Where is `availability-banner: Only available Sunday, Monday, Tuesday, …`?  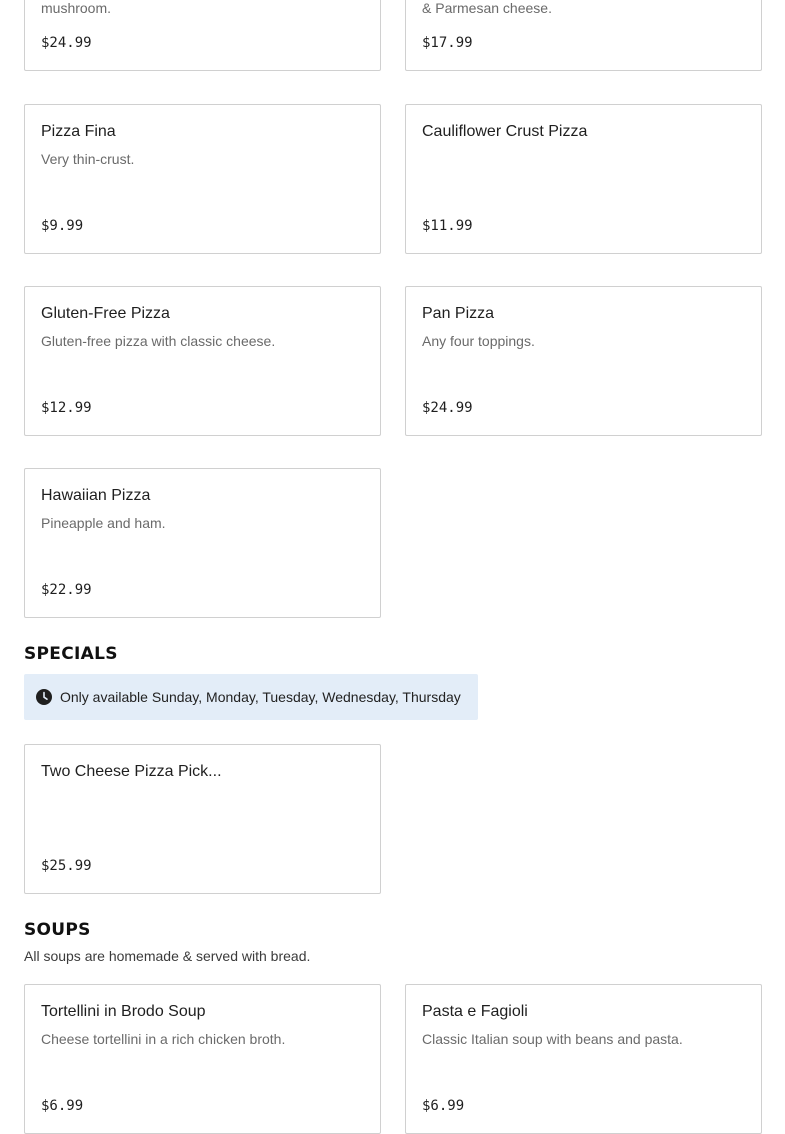 availability-banner: Only available Sunday, Monday, Tuesday, … is located at coordinates (251, 697).